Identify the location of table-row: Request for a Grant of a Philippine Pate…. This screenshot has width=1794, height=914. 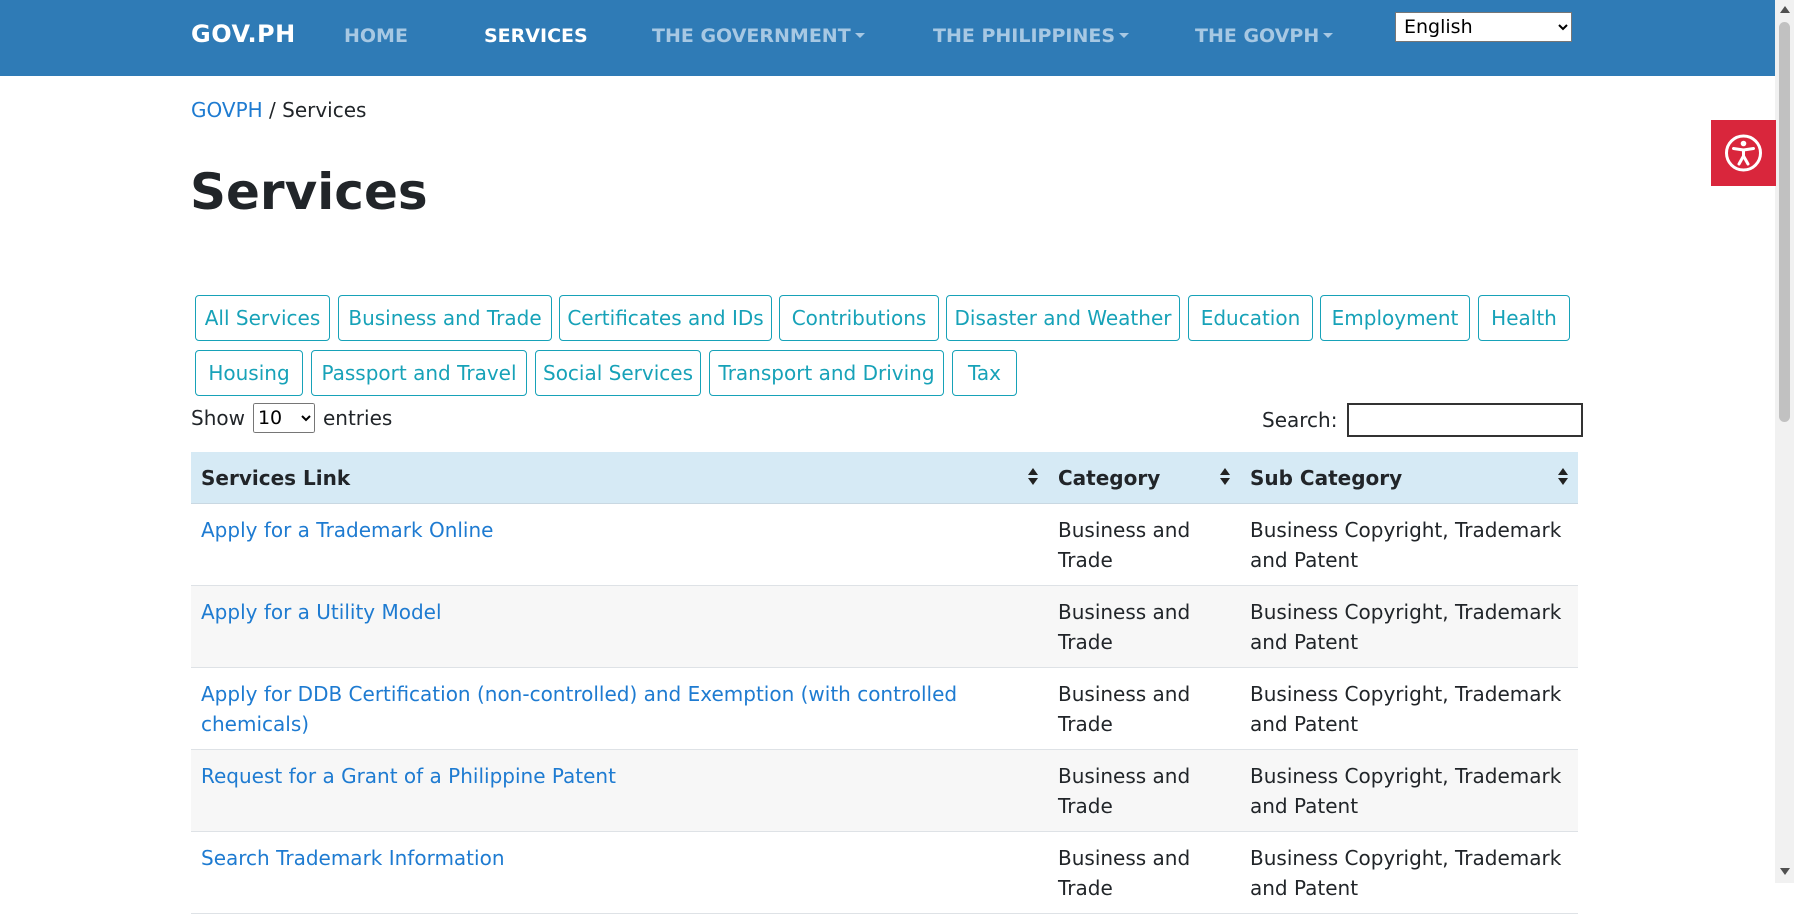
(884, 791).